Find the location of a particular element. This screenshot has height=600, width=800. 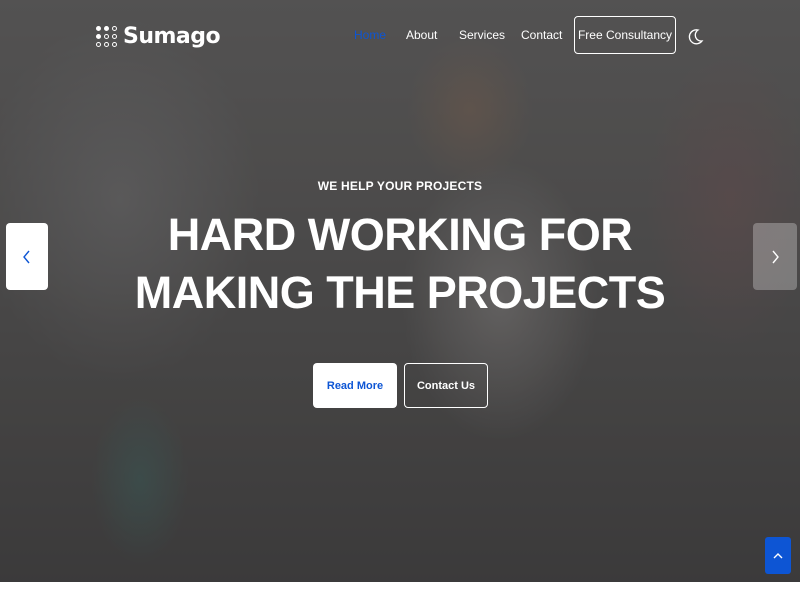

nav-home: Home is located at coordinates (370, 35).